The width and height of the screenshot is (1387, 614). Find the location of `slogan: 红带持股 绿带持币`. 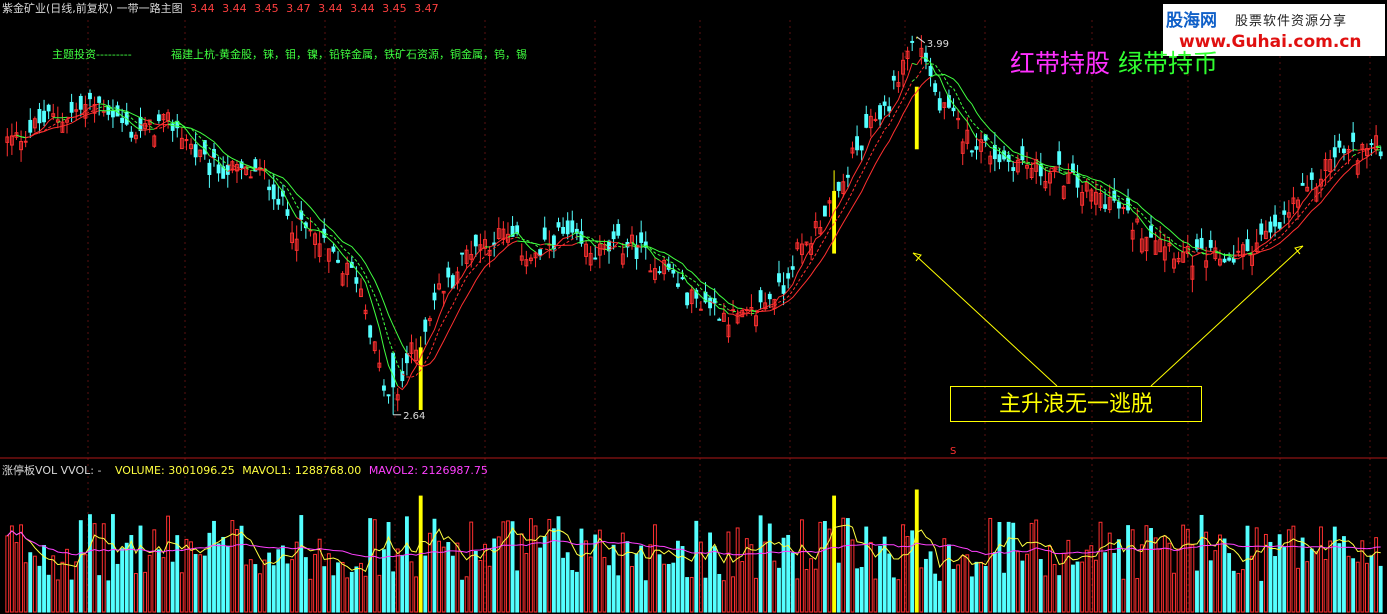

slogan: 红带持股 绿带持币 is located at coordinates (1114, 62).